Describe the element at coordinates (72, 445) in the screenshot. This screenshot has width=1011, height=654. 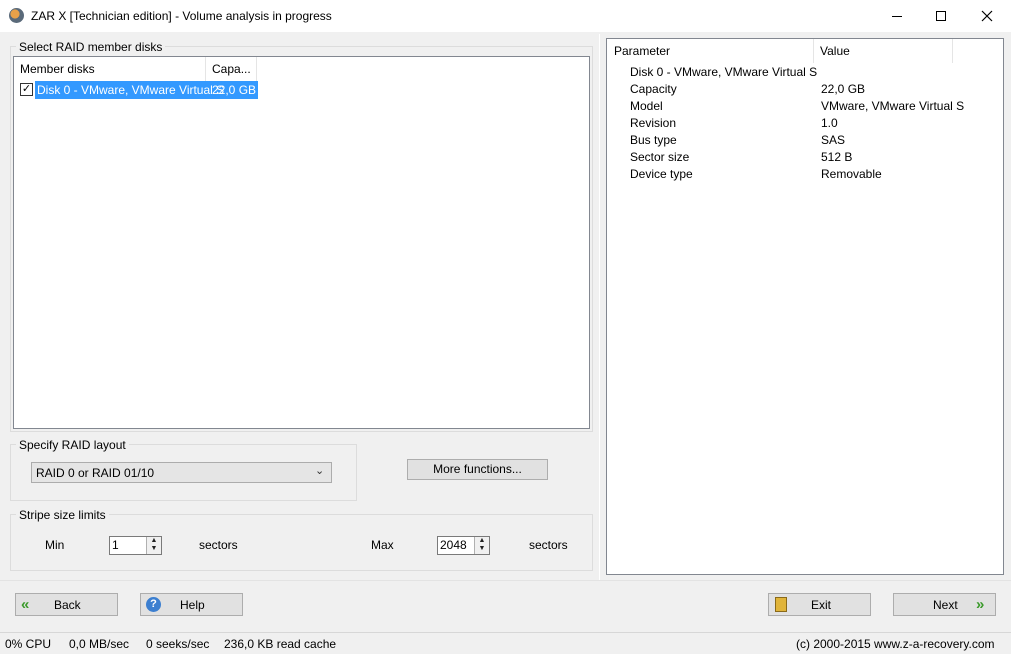
I see `raid-layout-group-title: Specify RAID layout` at that location.